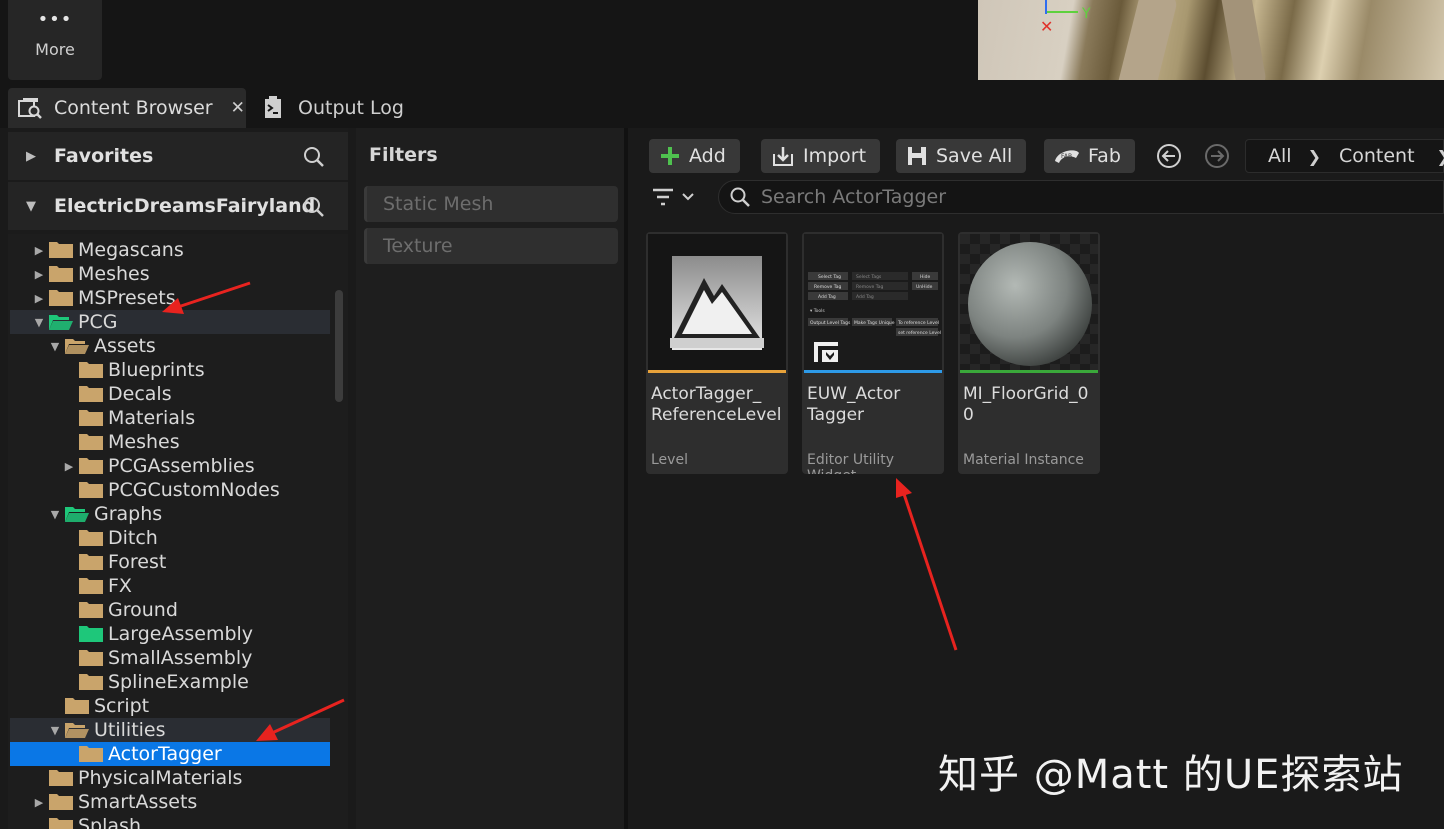 This screenshot has width=1444, height=829. What do you see at coordinates (1026, 404) in the screenshot?
I see `asset-name: MI_FloorGrid_00` at bounding box center [1026, 404].